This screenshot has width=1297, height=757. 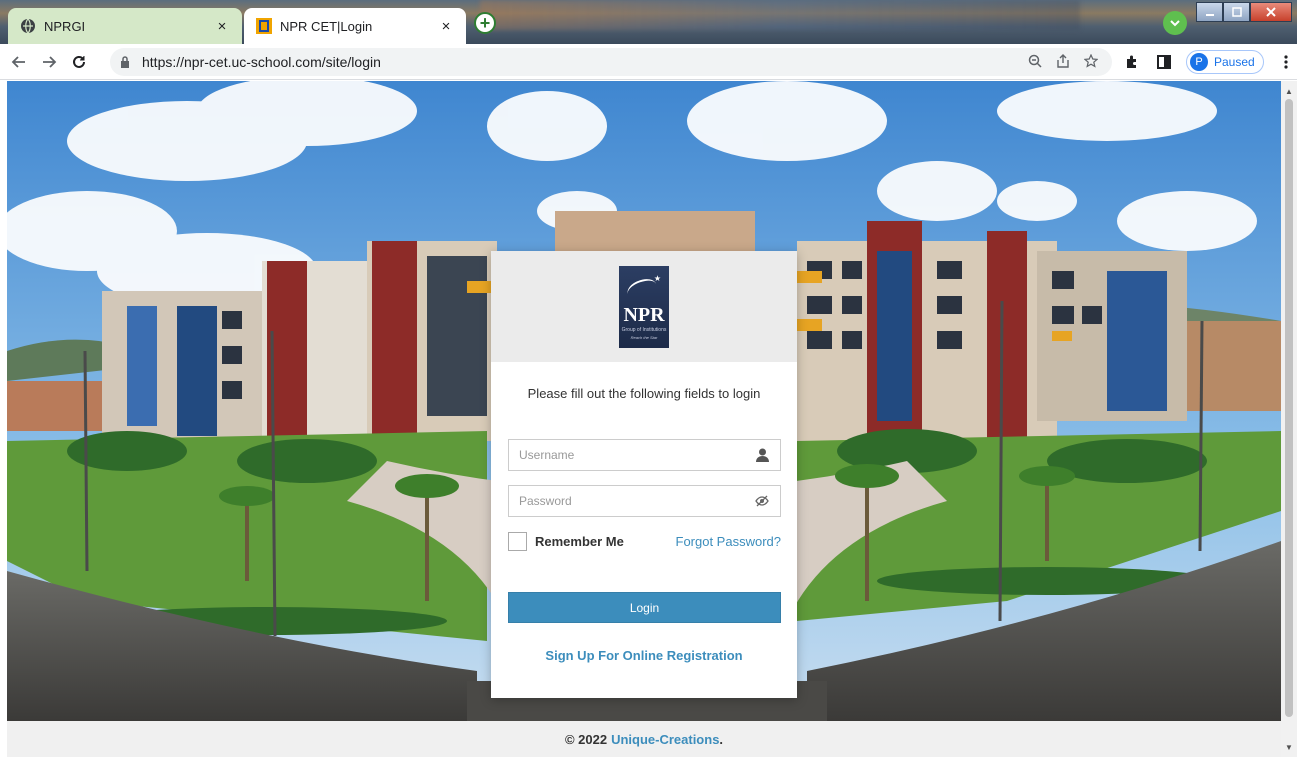 What do you see at coordinates (49, 62) in the screenshot?
I see `forward-arrow-icon` at bounding box center [49, 62].